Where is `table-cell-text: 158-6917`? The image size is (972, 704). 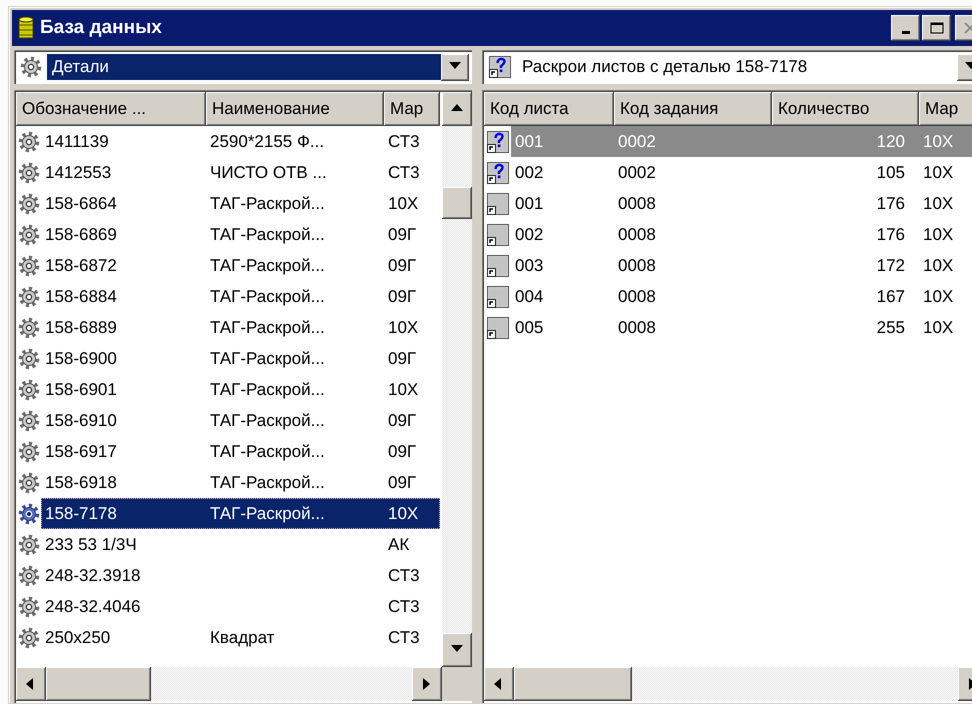 table-cell-text: 158-6917 is located at coordinates (81, 452).